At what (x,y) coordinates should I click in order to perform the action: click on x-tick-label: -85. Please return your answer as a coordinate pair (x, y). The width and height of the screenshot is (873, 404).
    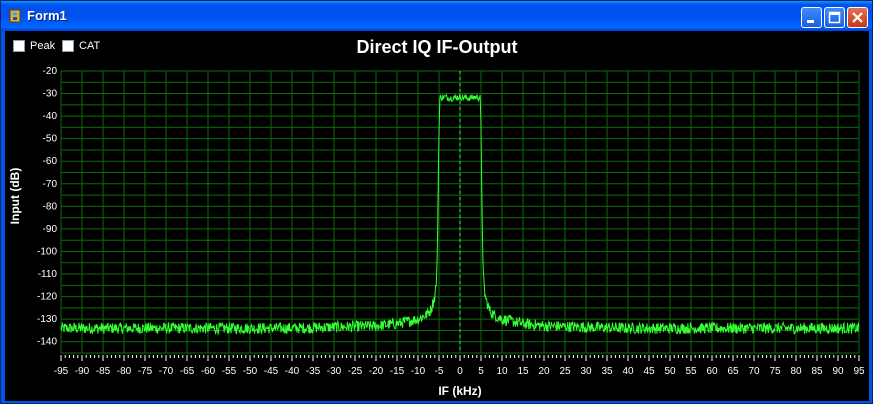
    Looking at the image, I should click on (103, 371).